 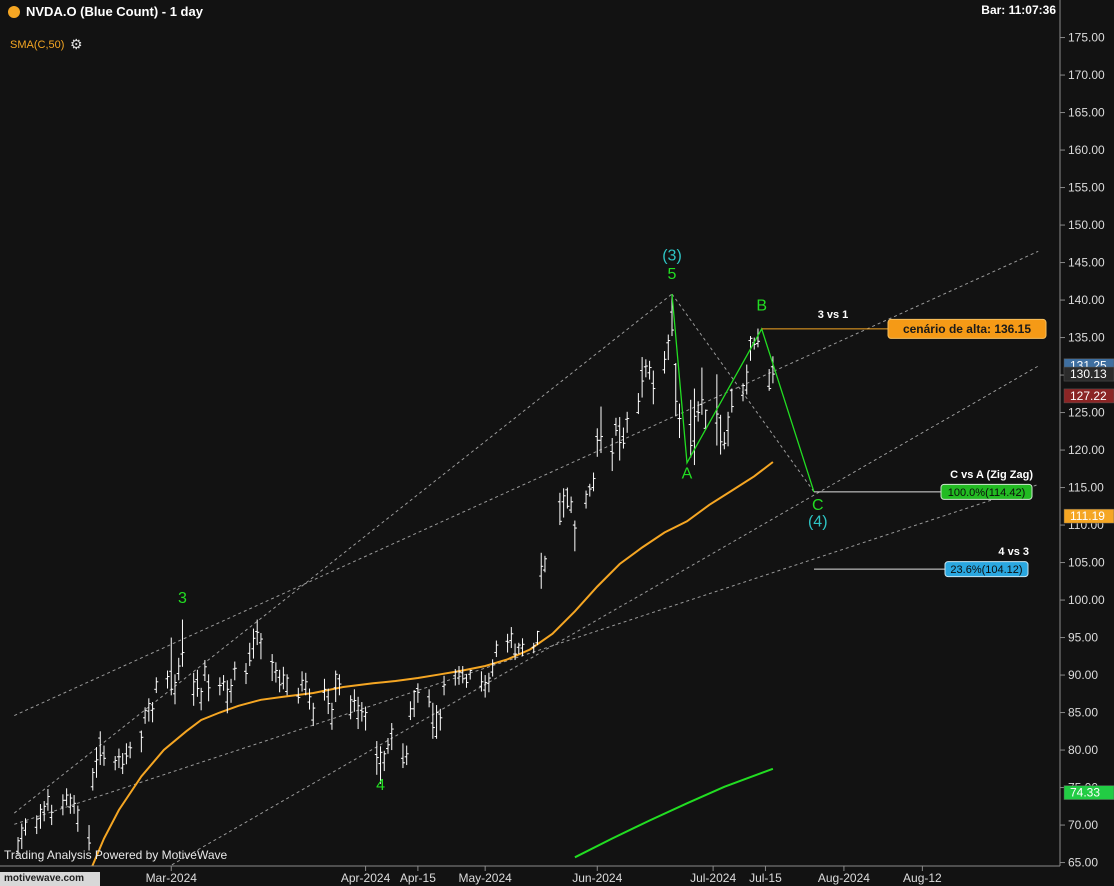 I want to click on price-axis-label: 145.00, so click(x=1086, y=263).